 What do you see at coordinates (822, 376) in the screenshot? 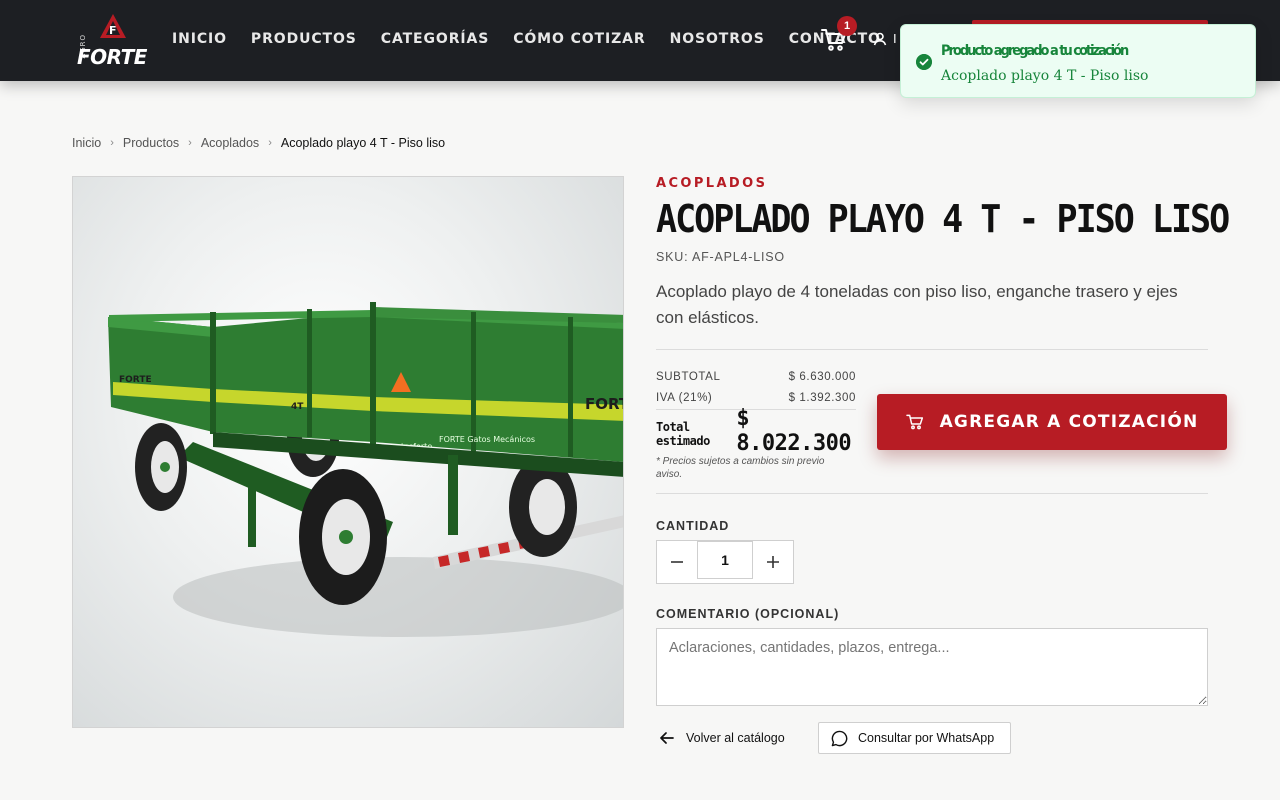
I see `subtotal-value: $ 6.630.000` at bounding box center [822, 376].